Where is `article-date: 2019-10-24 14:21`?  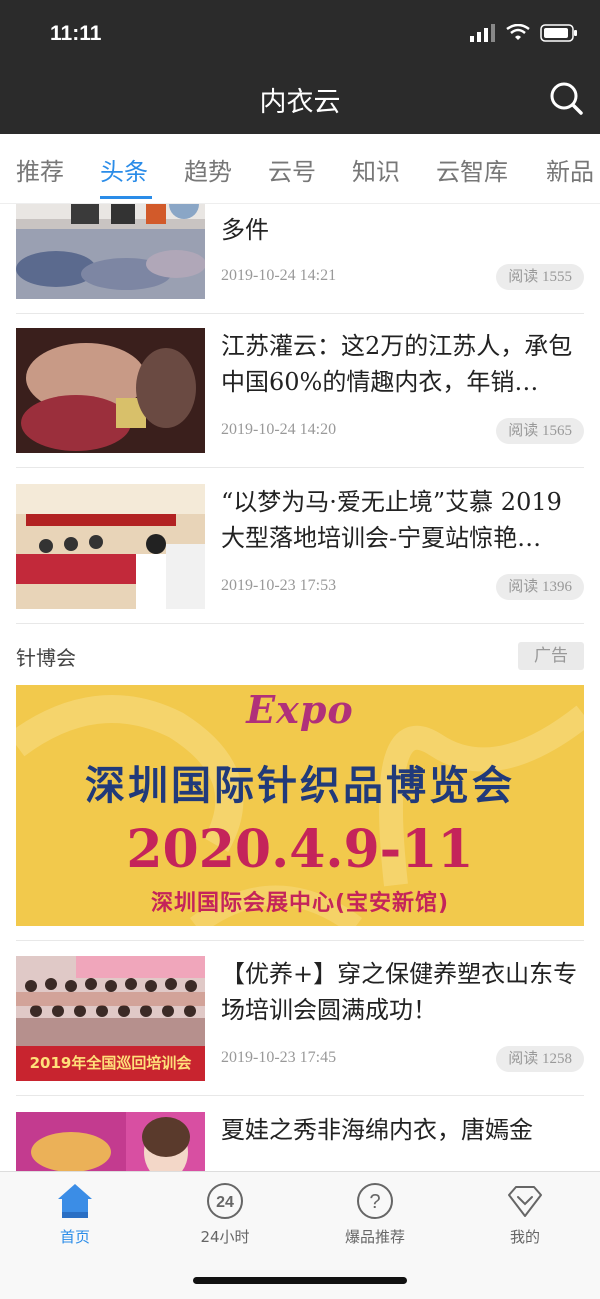 article-date: 2019-10-24 14:21 is located at coordinates (279, 275).